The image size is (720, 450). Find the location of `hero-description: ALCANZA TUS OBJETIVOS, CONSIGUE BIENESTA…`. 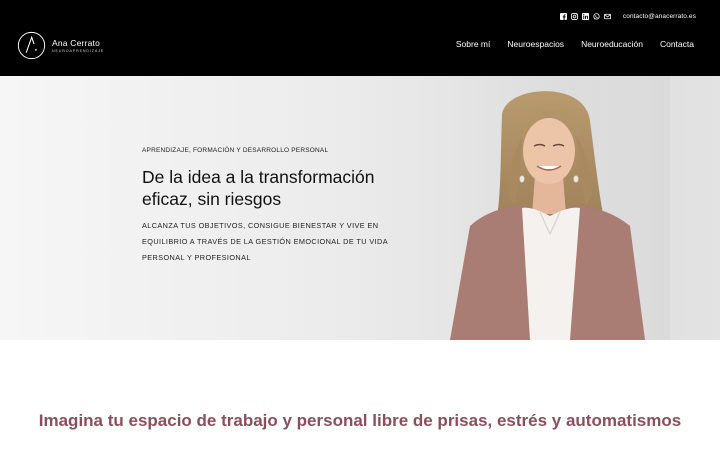

hero-description: ALCANZA TUS OBJETIVOS, CONSIGUE BIENESTA… is located at coordinates (265, 241).